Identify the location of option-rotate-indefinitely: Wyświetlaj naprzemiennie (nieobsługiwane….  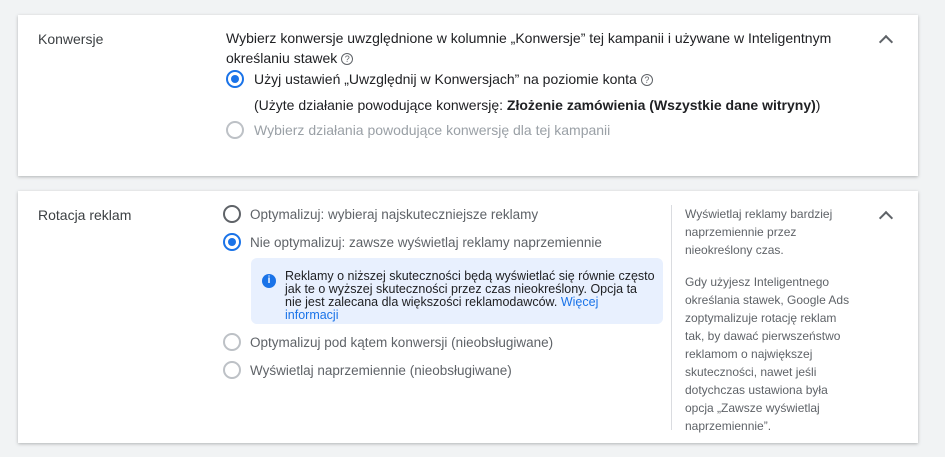
(381, 370).